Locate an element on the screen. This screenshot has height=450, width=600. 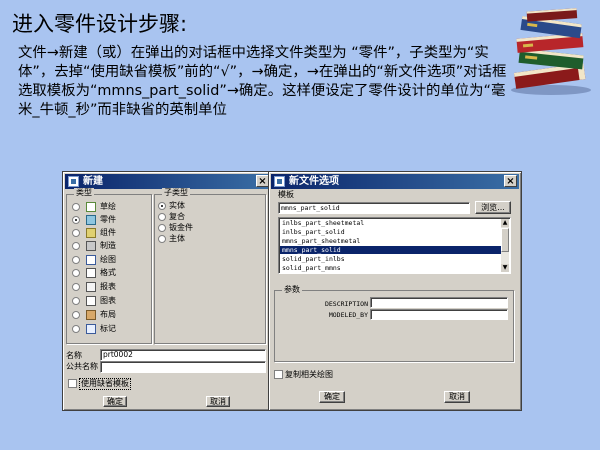
template-list-item: mmns_part_sheetmetal is located at coordinates (390, 241).